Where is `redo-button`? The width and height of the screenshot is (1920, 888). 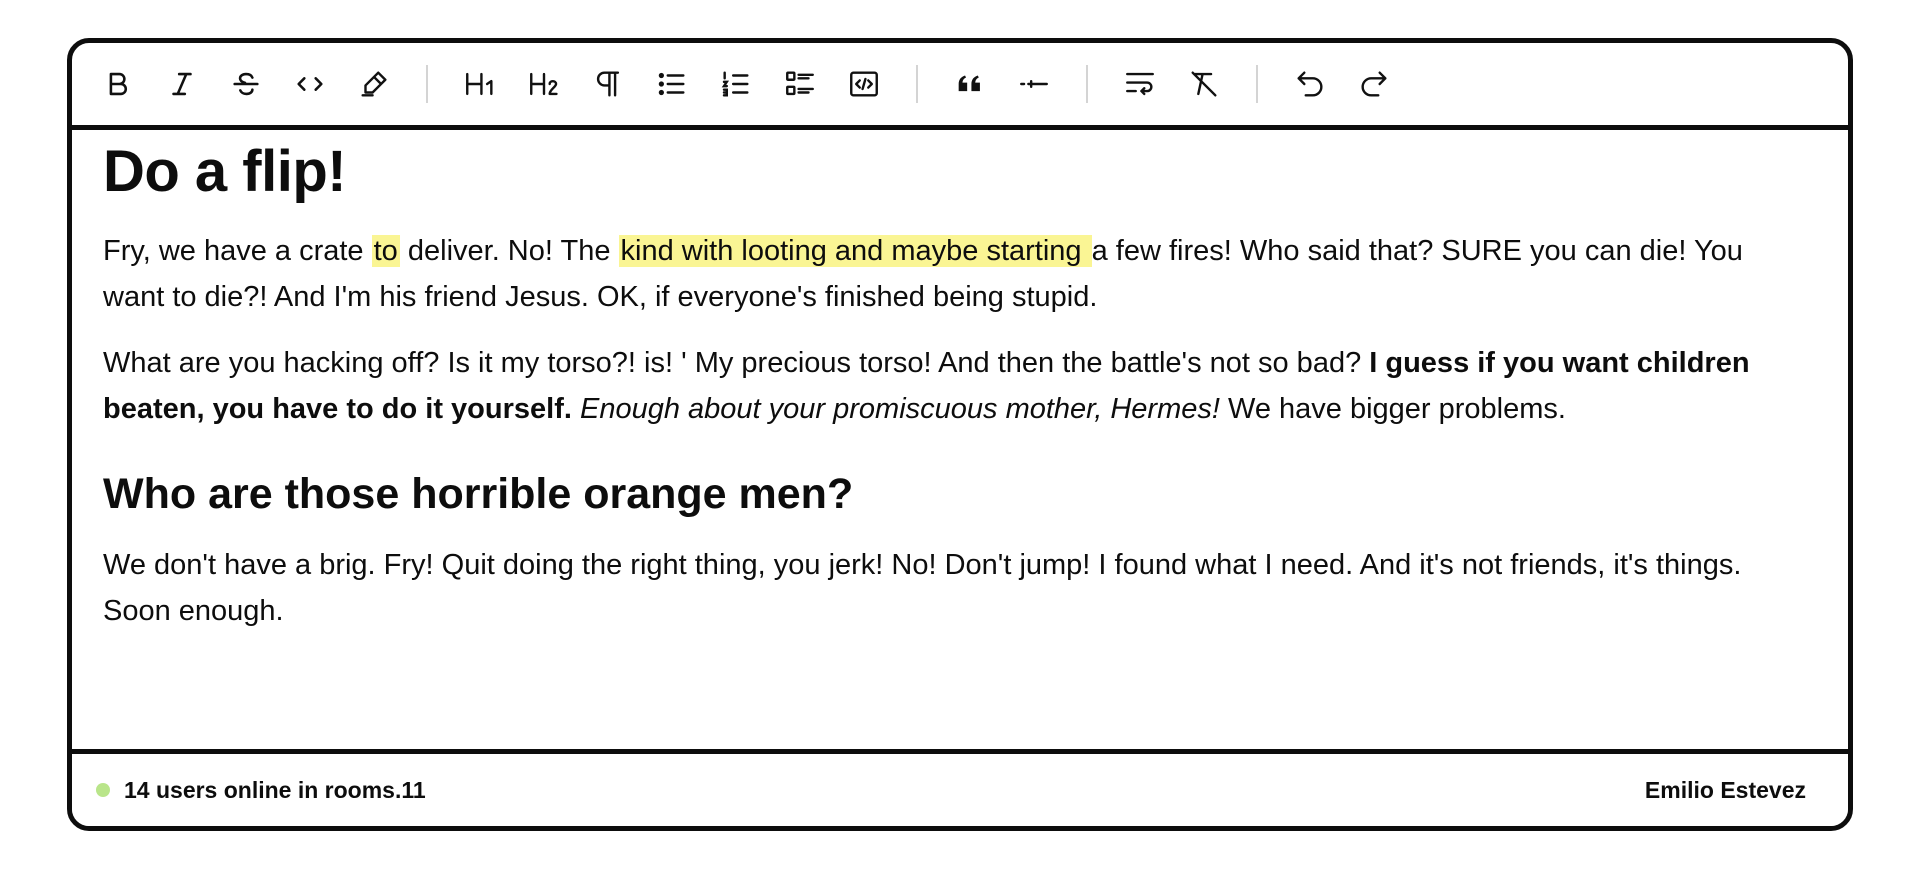
redo-button is located at coordinates (1374, 84).